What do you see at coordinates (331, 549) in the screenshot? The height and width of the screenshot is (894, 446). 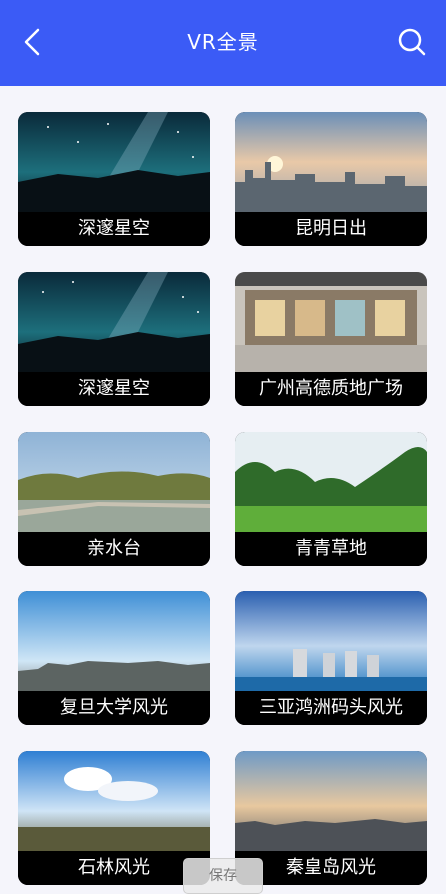 I see `card-label: 青青草地` at bounding box center [331, 549].